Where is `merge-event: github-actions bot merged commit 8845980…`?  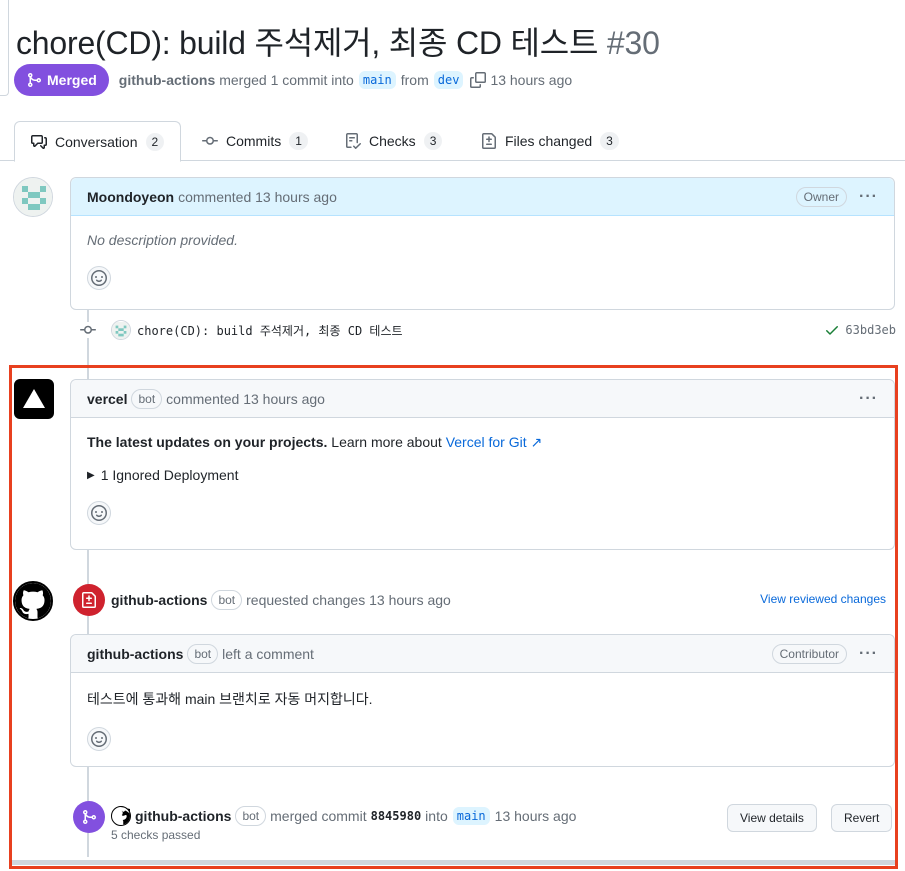 merge-event: github-actions bot merged commit 8845980… is located at coordinates (343, 816).